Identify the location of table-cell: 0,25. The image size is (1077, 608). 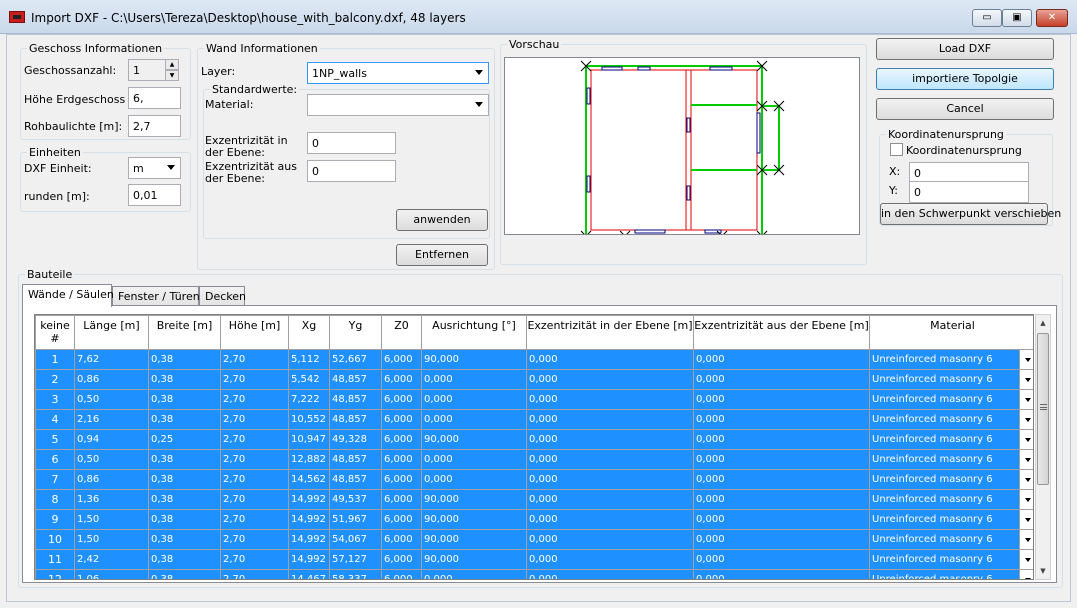
(184, 439).